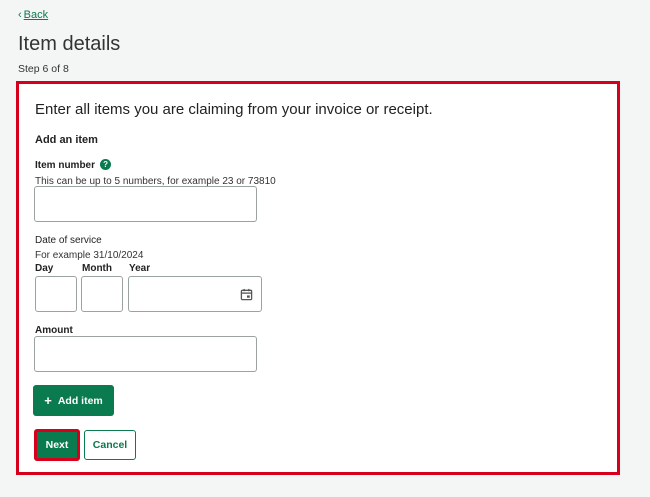  I want to click on item-number-input, so click(145, 204).